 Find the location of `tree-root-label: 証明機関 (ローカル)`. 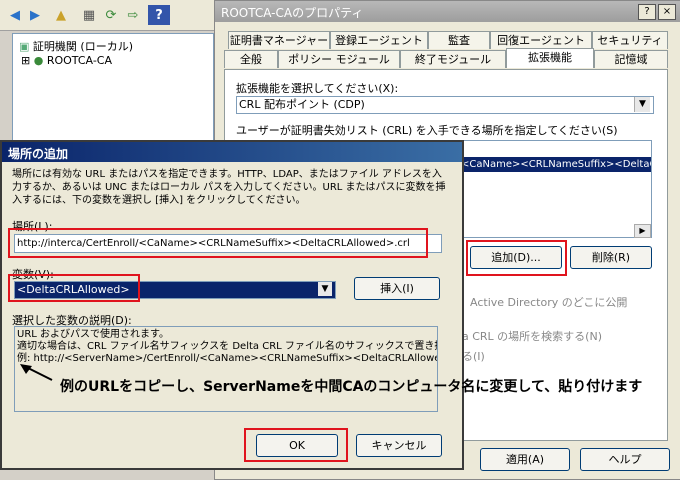

tree-root-label: 証明機関 (ローカル) is located at coordinates (82, 46).